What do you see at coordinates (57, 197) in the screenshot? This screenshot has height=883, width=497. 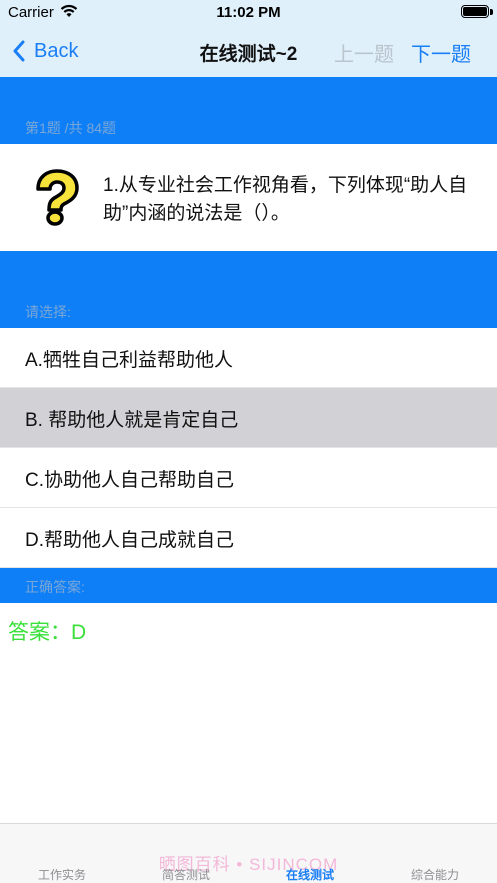 I see `question-mark-icon` at bounding box center [57, 197].